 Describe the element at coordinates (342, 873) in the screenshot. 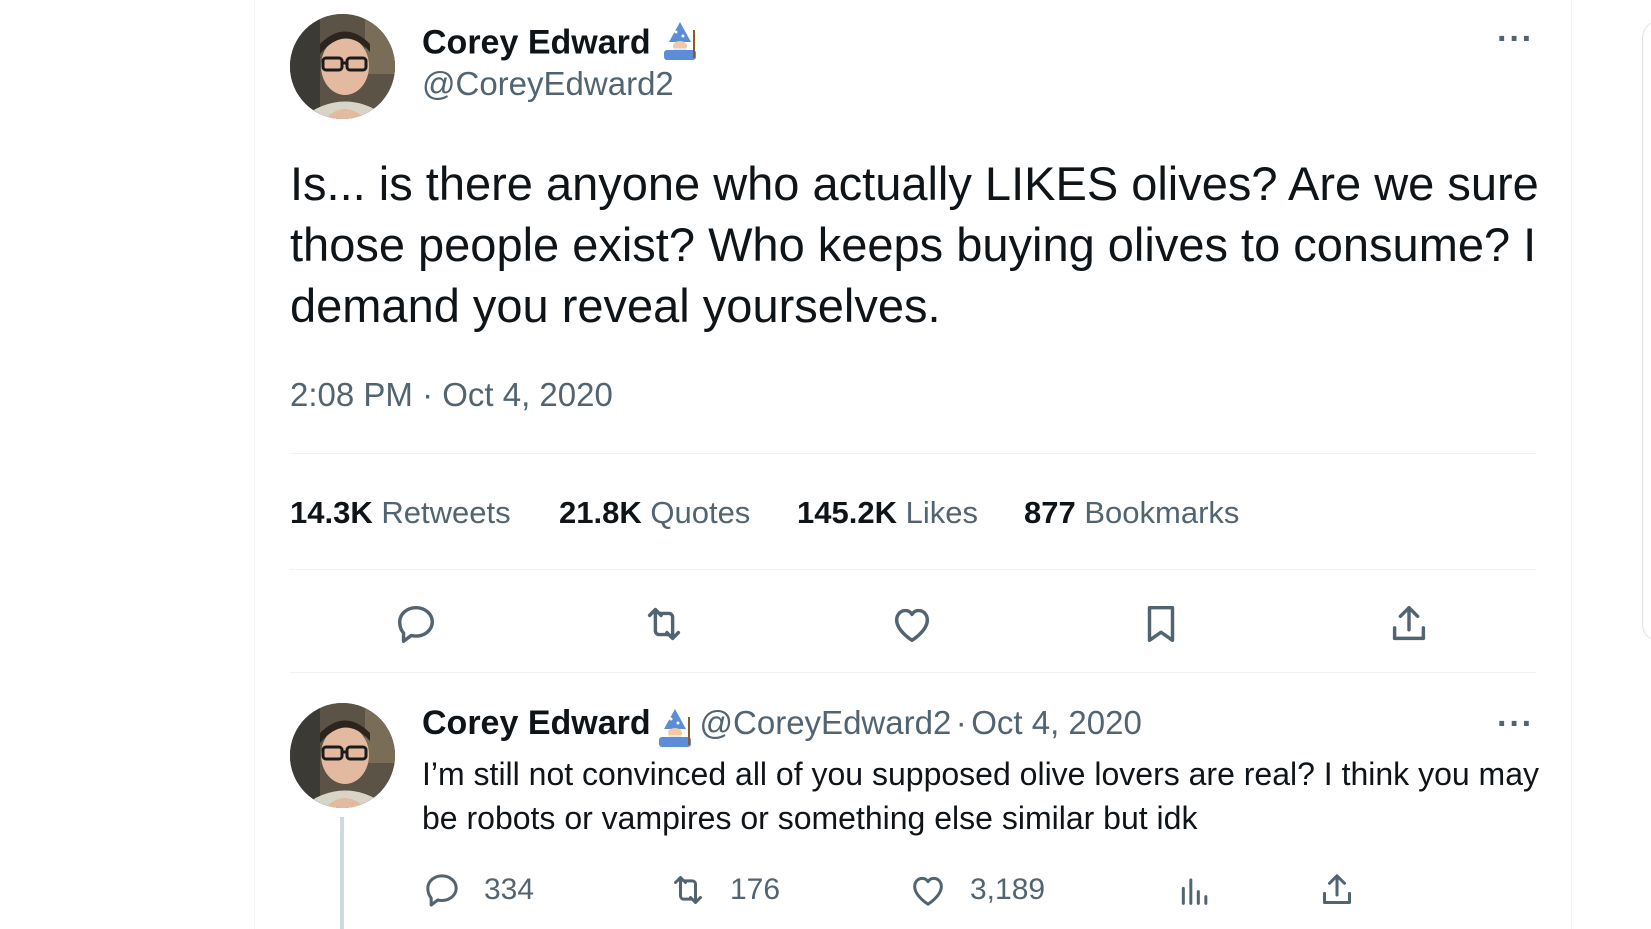

I see `thread-line` at that location.